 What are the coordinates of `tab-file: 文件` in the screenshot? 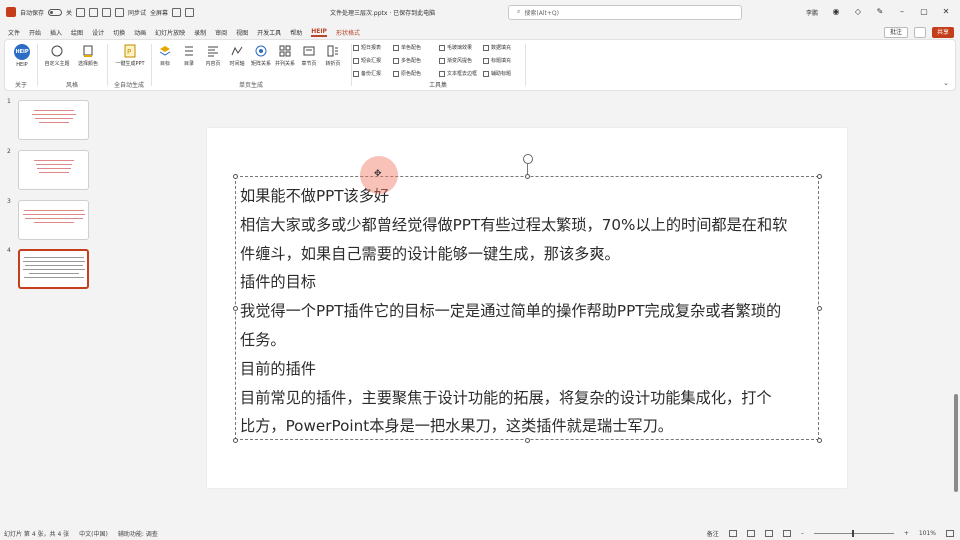 It's located at (14, 32).